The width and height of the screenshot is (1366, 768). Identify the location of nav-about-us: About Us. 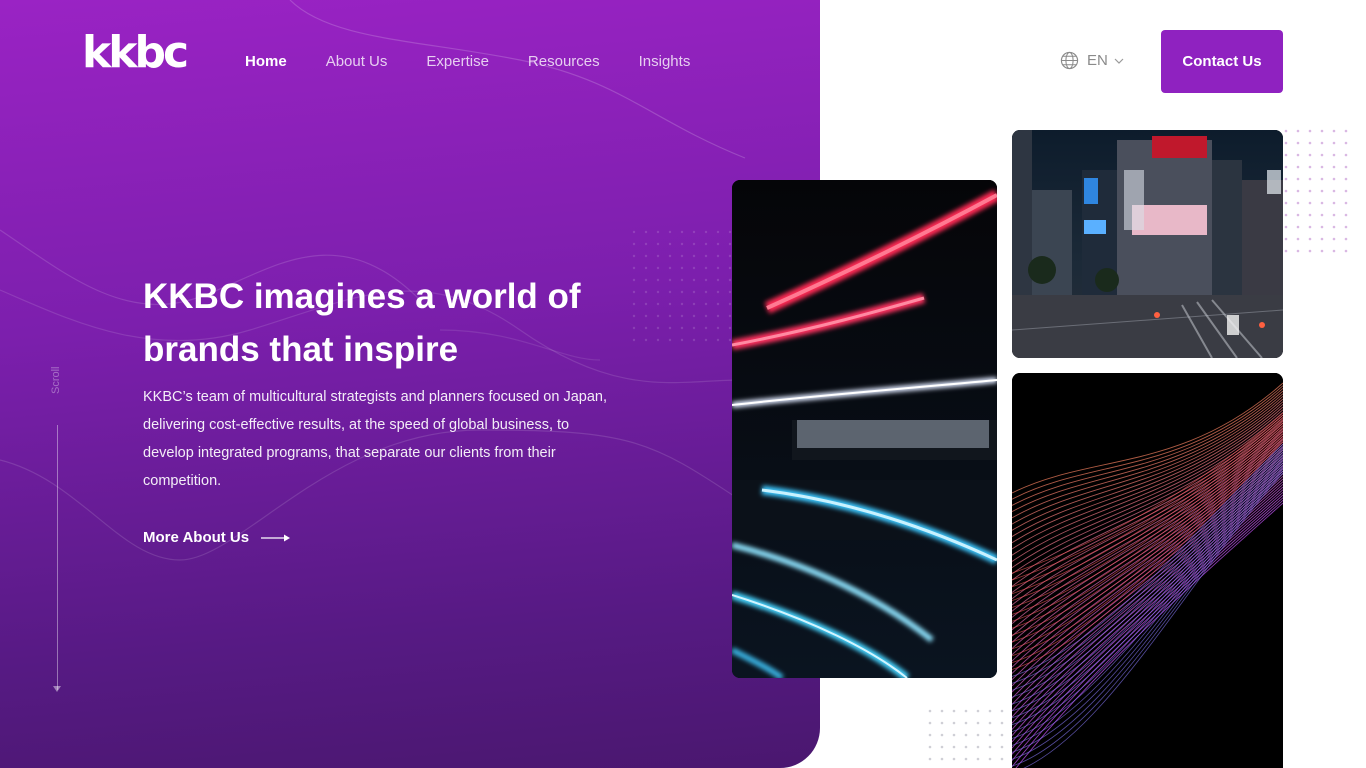
(357, 62).